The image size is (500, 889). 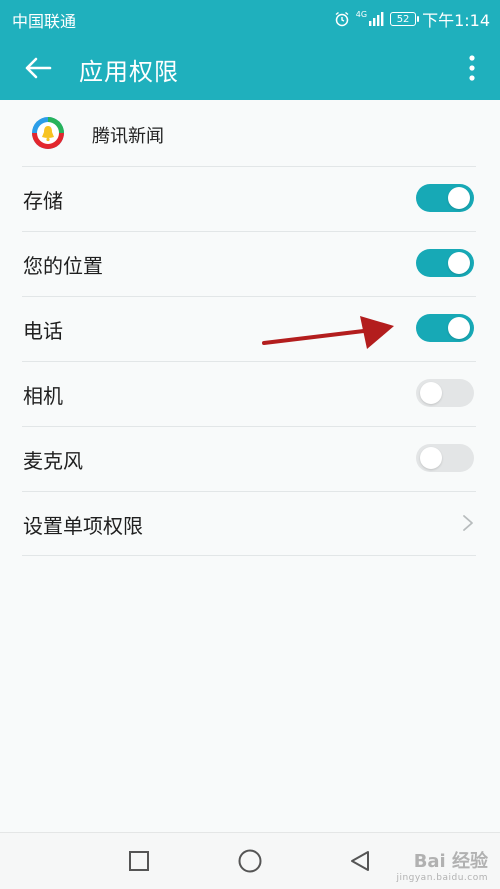 What do you see at coordinates (129, 72) in the screenshot?
I see `page-title: 应用权限` at bounding box center [129, 72].